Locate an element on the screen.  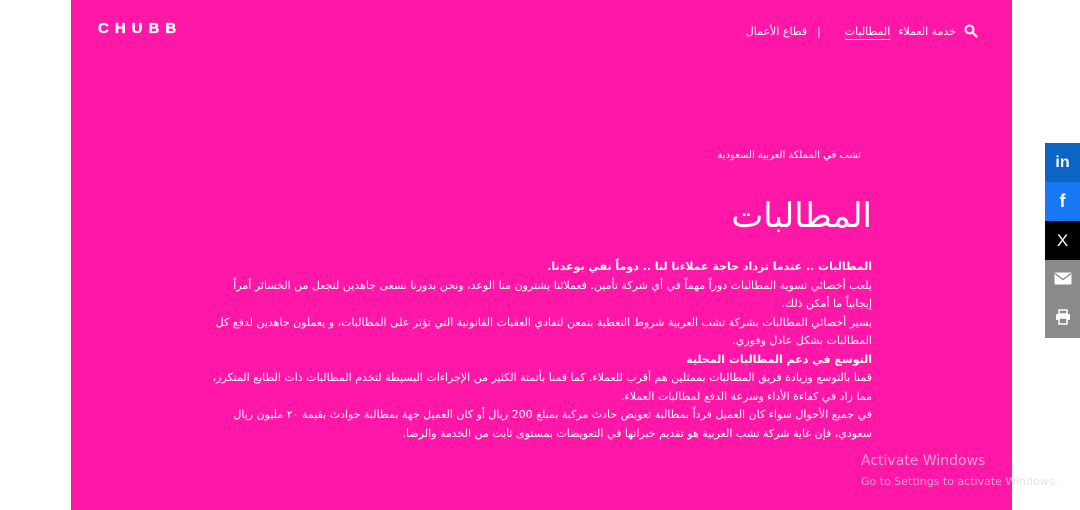
email-share-button is located at coordinates (1062, 279).